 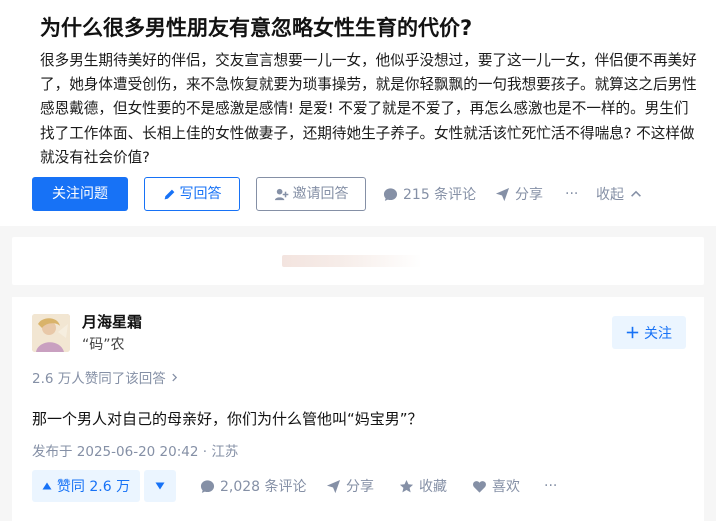 I want to click on star-icon, so click(x=406, y=486).